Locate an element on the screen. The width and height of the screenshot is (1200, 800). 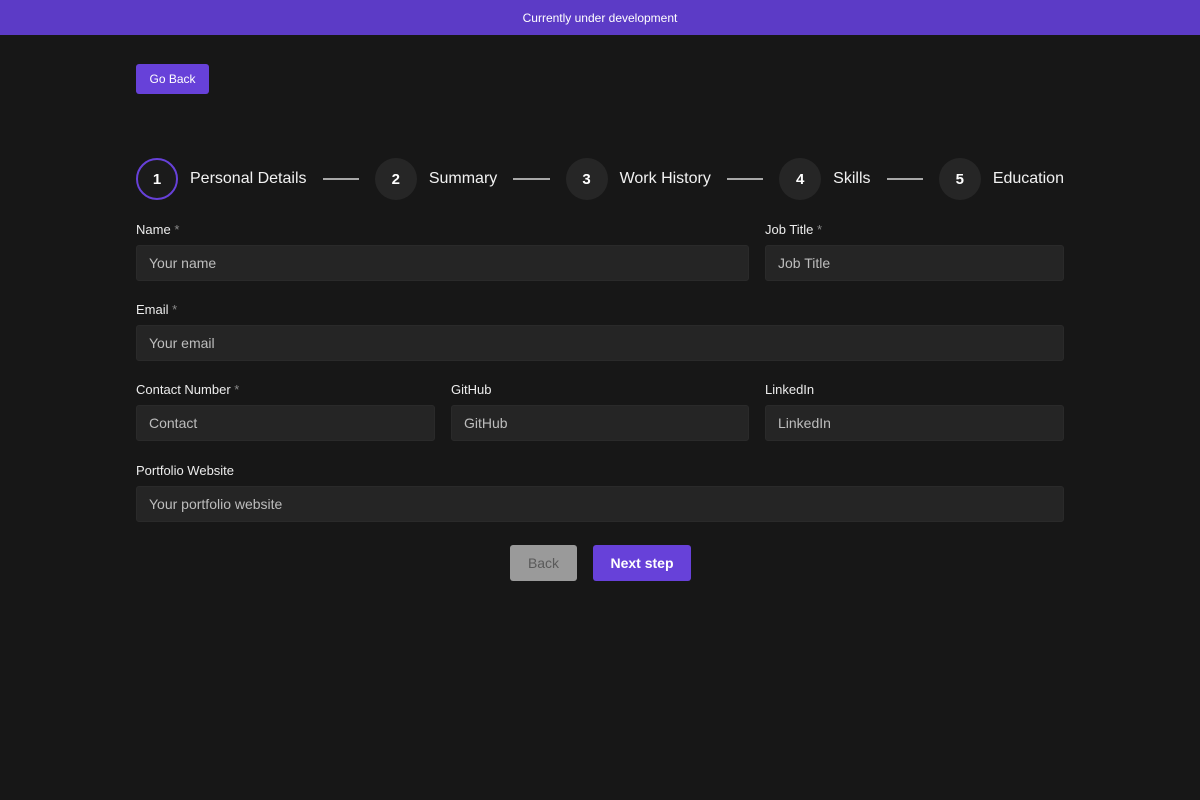
contact-label: Contact Number * is located at coordinates (188, 389).